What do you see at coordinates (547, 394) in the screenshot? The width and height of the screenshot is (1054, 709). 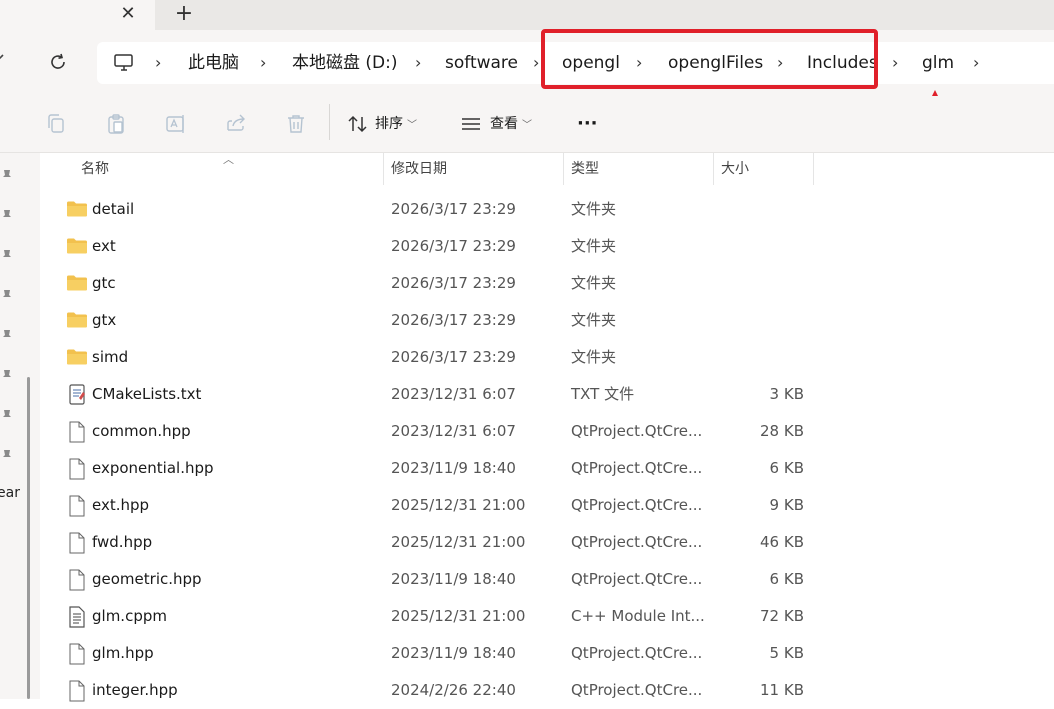 I see `file-row: CMakeLists.txt 2023/12/31 6:07 TXT 文件 3 KB` at bounding box center [547, 394].